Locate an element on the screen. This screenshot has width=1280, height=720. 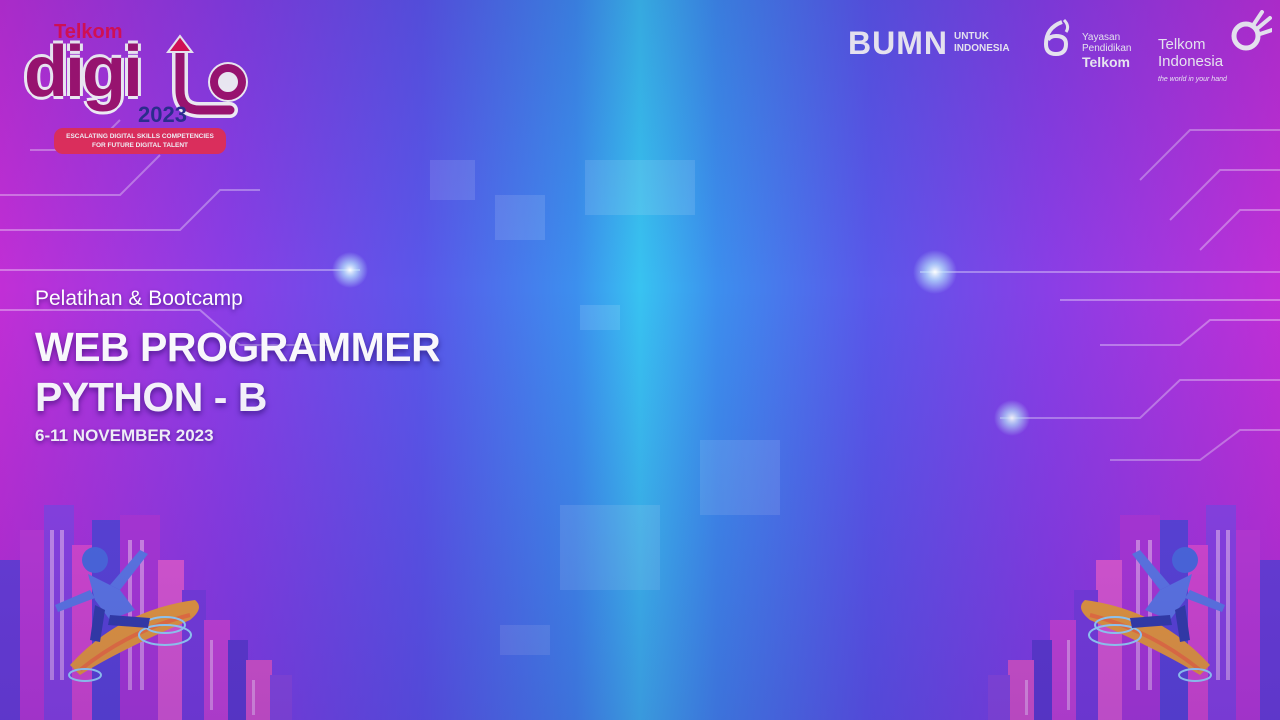
yayasan-text: Yayasan Pendidikan is located at coordinates (1106, 43).